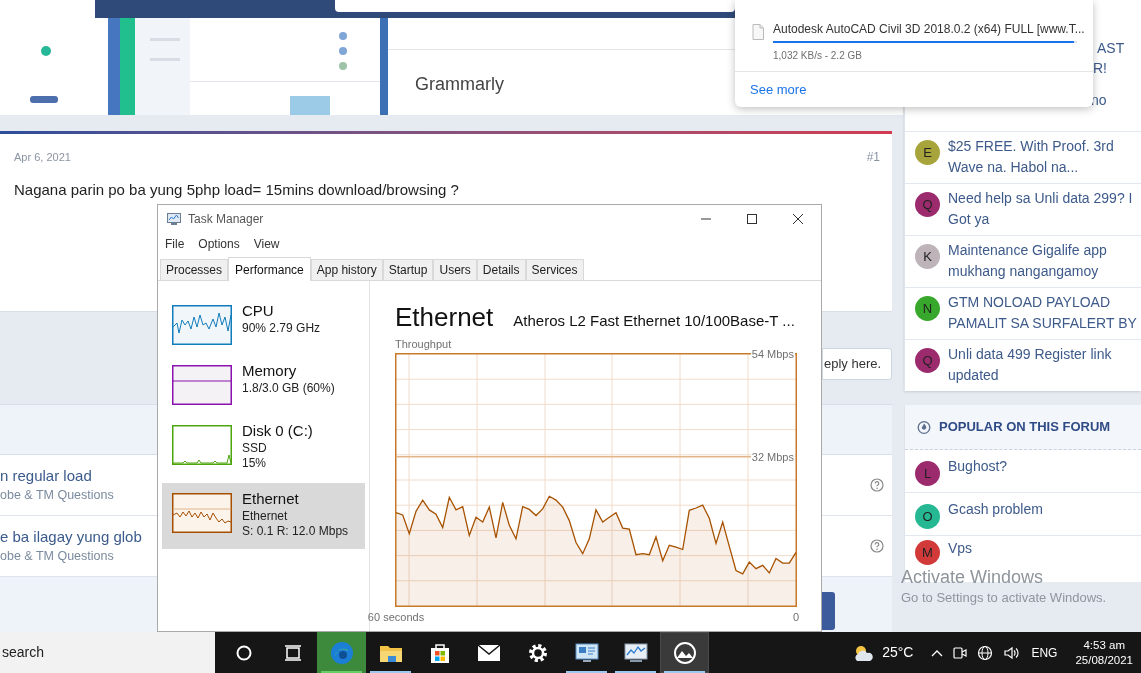 The height and width of the screenshot is (673, 1141). I want to click on axis-label: 32 Mbps, so click(772, 457).